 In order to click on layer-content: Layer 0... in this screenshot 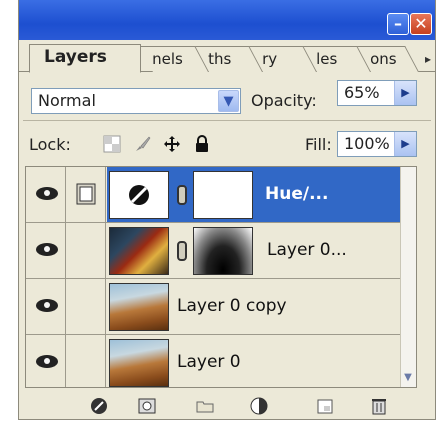, I will do `click(261, 250)`.